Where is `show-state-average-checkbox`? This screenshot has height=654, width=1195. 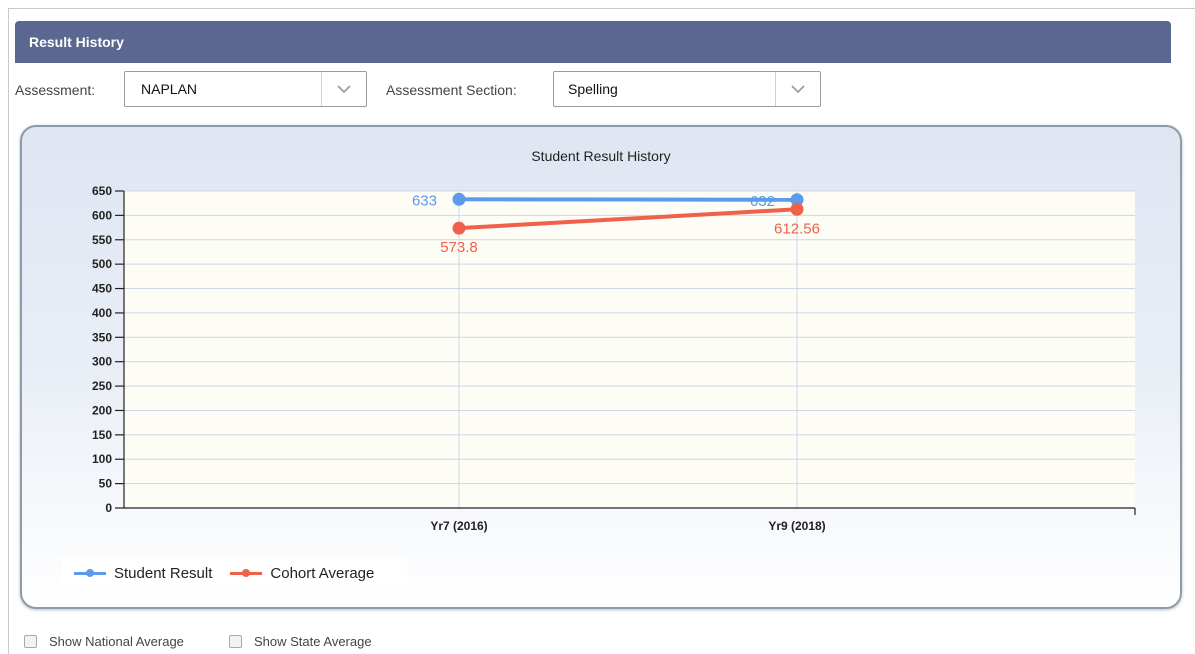 show-state-average-checkbox is located at coordinates (235, 641).